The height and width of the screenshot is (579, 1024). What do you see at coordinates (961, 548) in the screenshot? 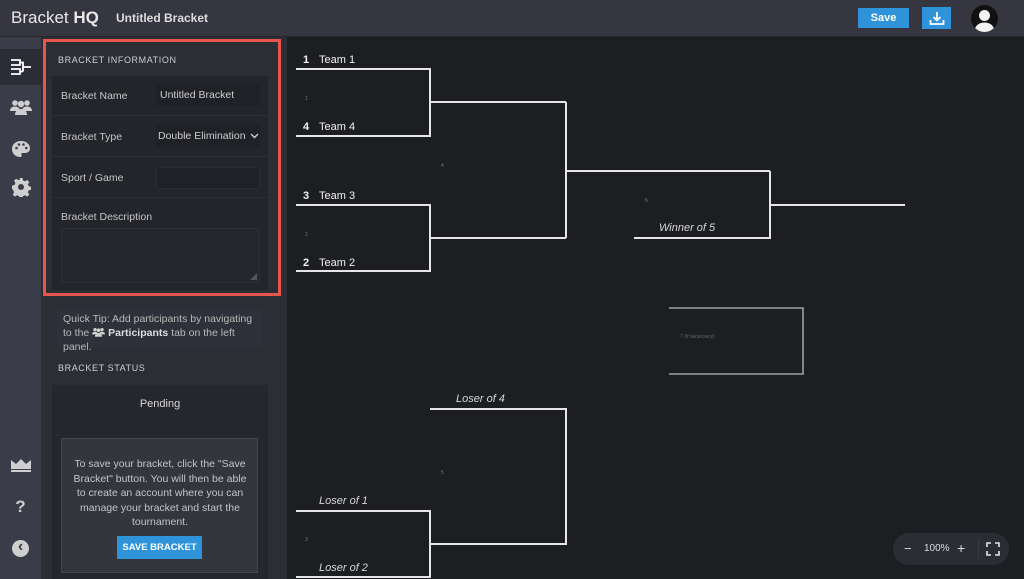
I see `zoom-in-button: +` at bounding box center [961, 548].